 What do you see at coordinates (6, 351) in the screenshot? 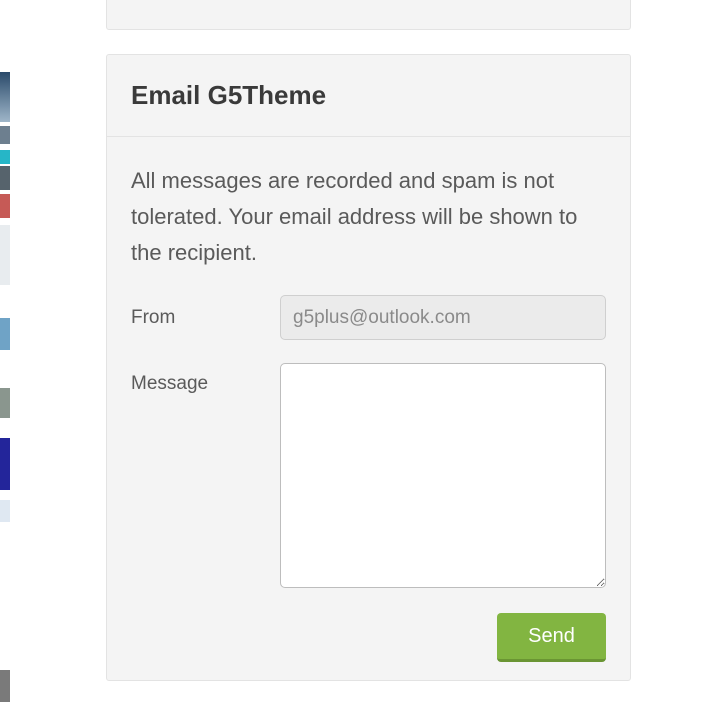
I see `background-thumbnail-strip` at bounding box center [6, 351].